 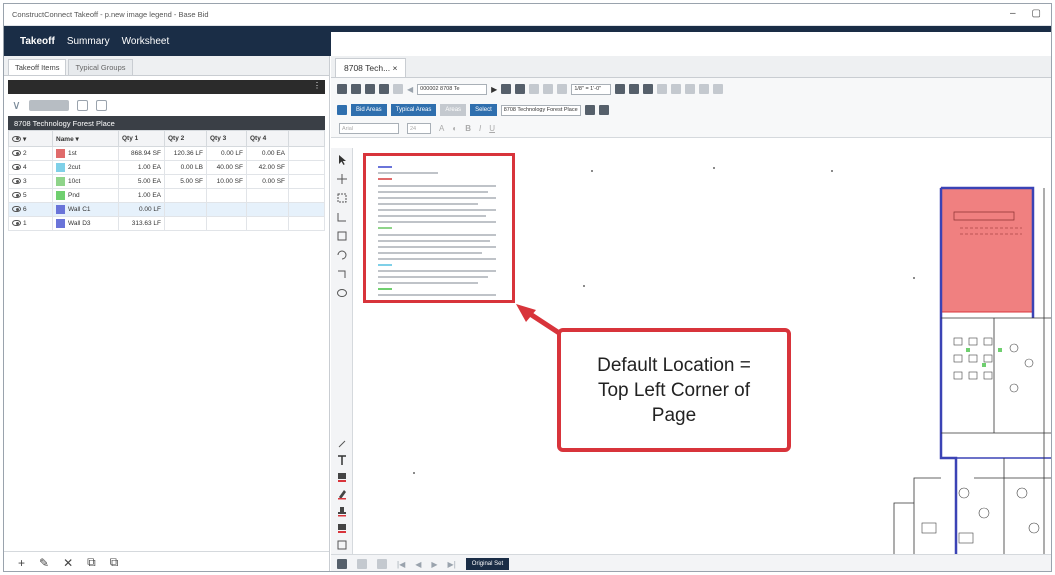 What do you see at coordinates (342, 217) in the screenshot?
I see `linear-tool-icon` at bounding box center [342, 217].